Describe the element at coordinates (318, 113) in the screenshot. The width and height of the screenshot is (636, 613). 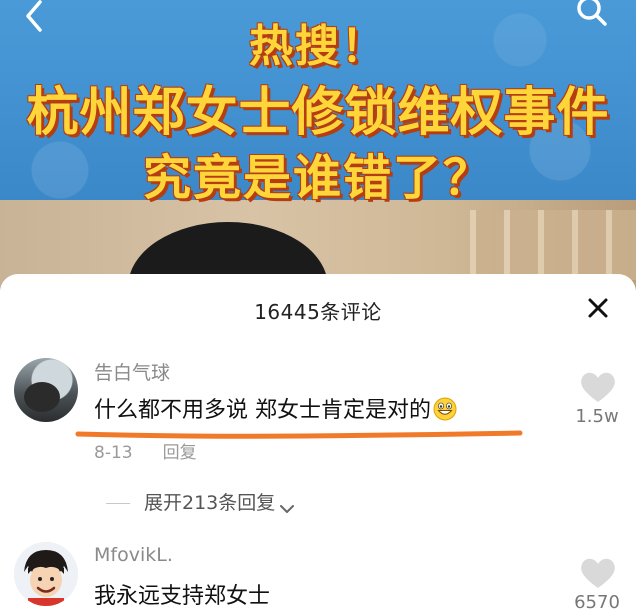
I see `headline-line-2: 杭州郑女士修锁维权事件` at that location.